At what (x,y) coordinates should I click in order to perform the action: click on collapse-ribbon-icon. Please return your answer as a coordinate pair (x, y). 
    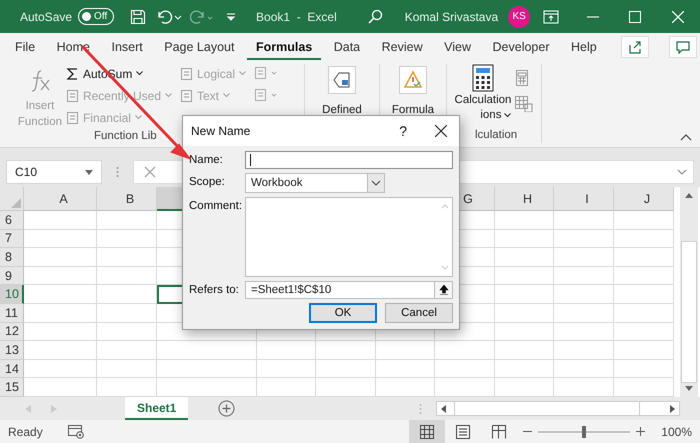
    Looking at the image, I should click on (686, 137).